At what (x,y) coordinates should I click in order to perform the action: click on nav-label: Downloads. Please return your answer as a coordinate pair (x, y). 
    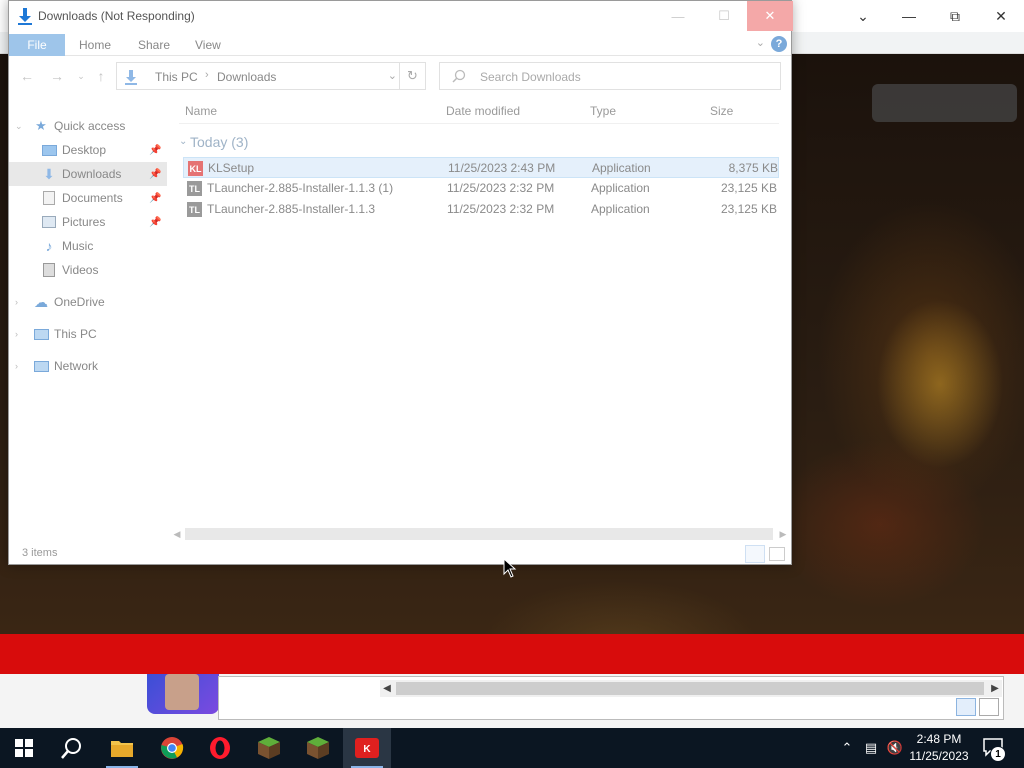
    Looking at the image, I should click on (92, 174).